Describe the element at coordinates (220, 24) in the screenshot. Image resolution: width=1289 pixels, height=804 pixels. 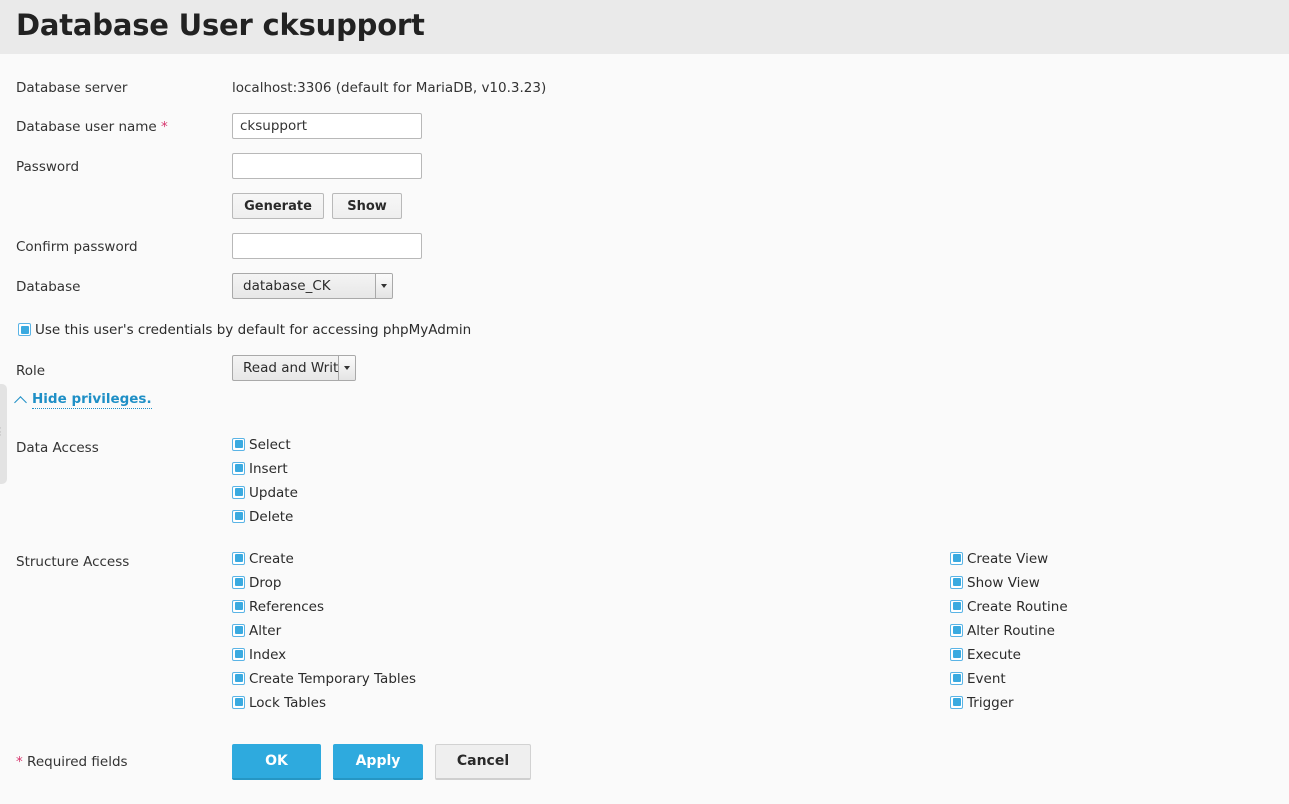
I see `page-title: Database User cksupport` at that location.